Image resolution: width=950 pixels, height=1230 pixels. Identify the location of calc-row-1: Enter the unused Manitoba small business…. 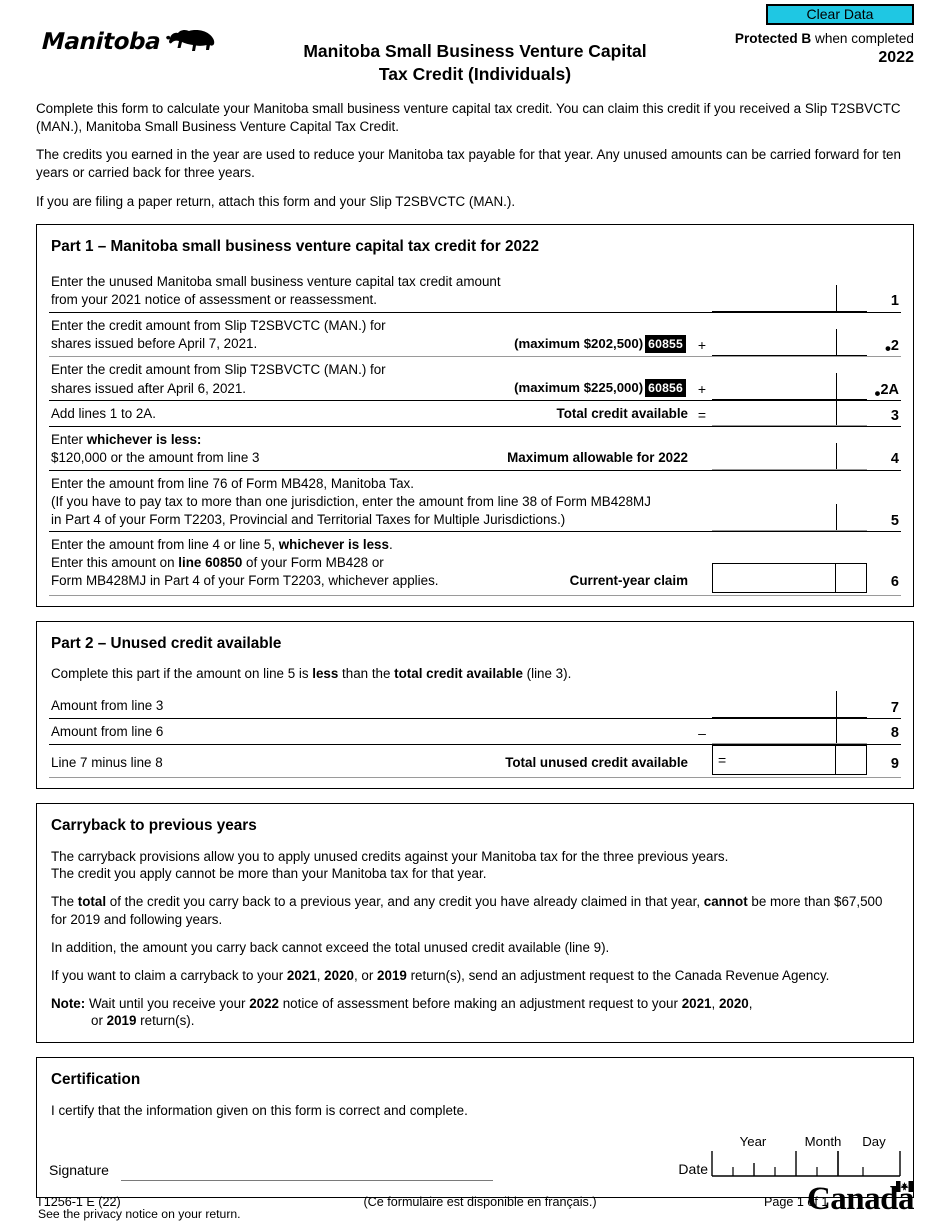
(475, 290).